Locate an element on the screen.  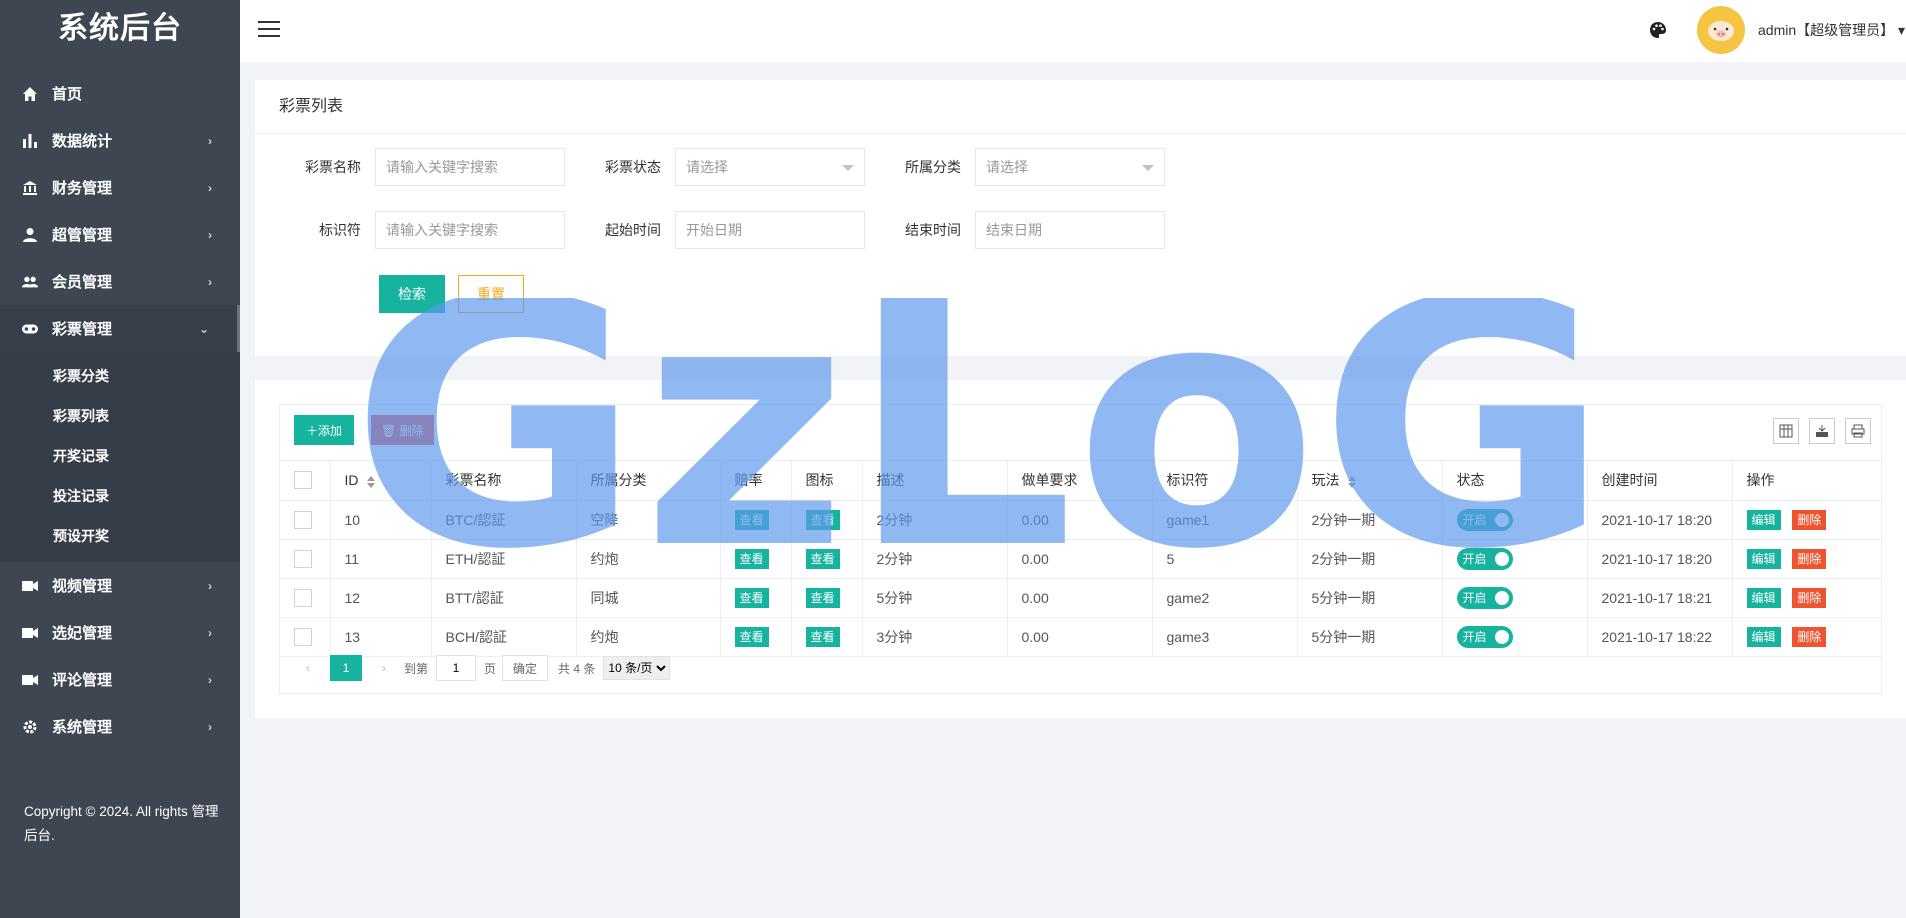
start-date-input: 开始日期 is located at coordinates (770, 230).